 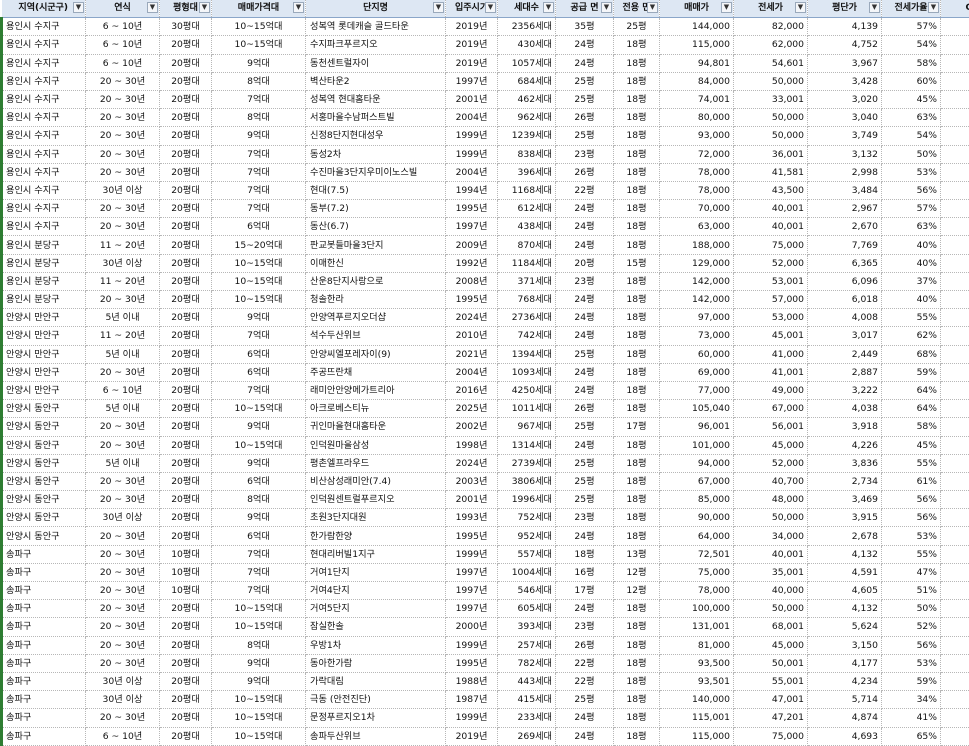 I want to click on cell-price-band: 15~20억대, so click(x=259, y=245).